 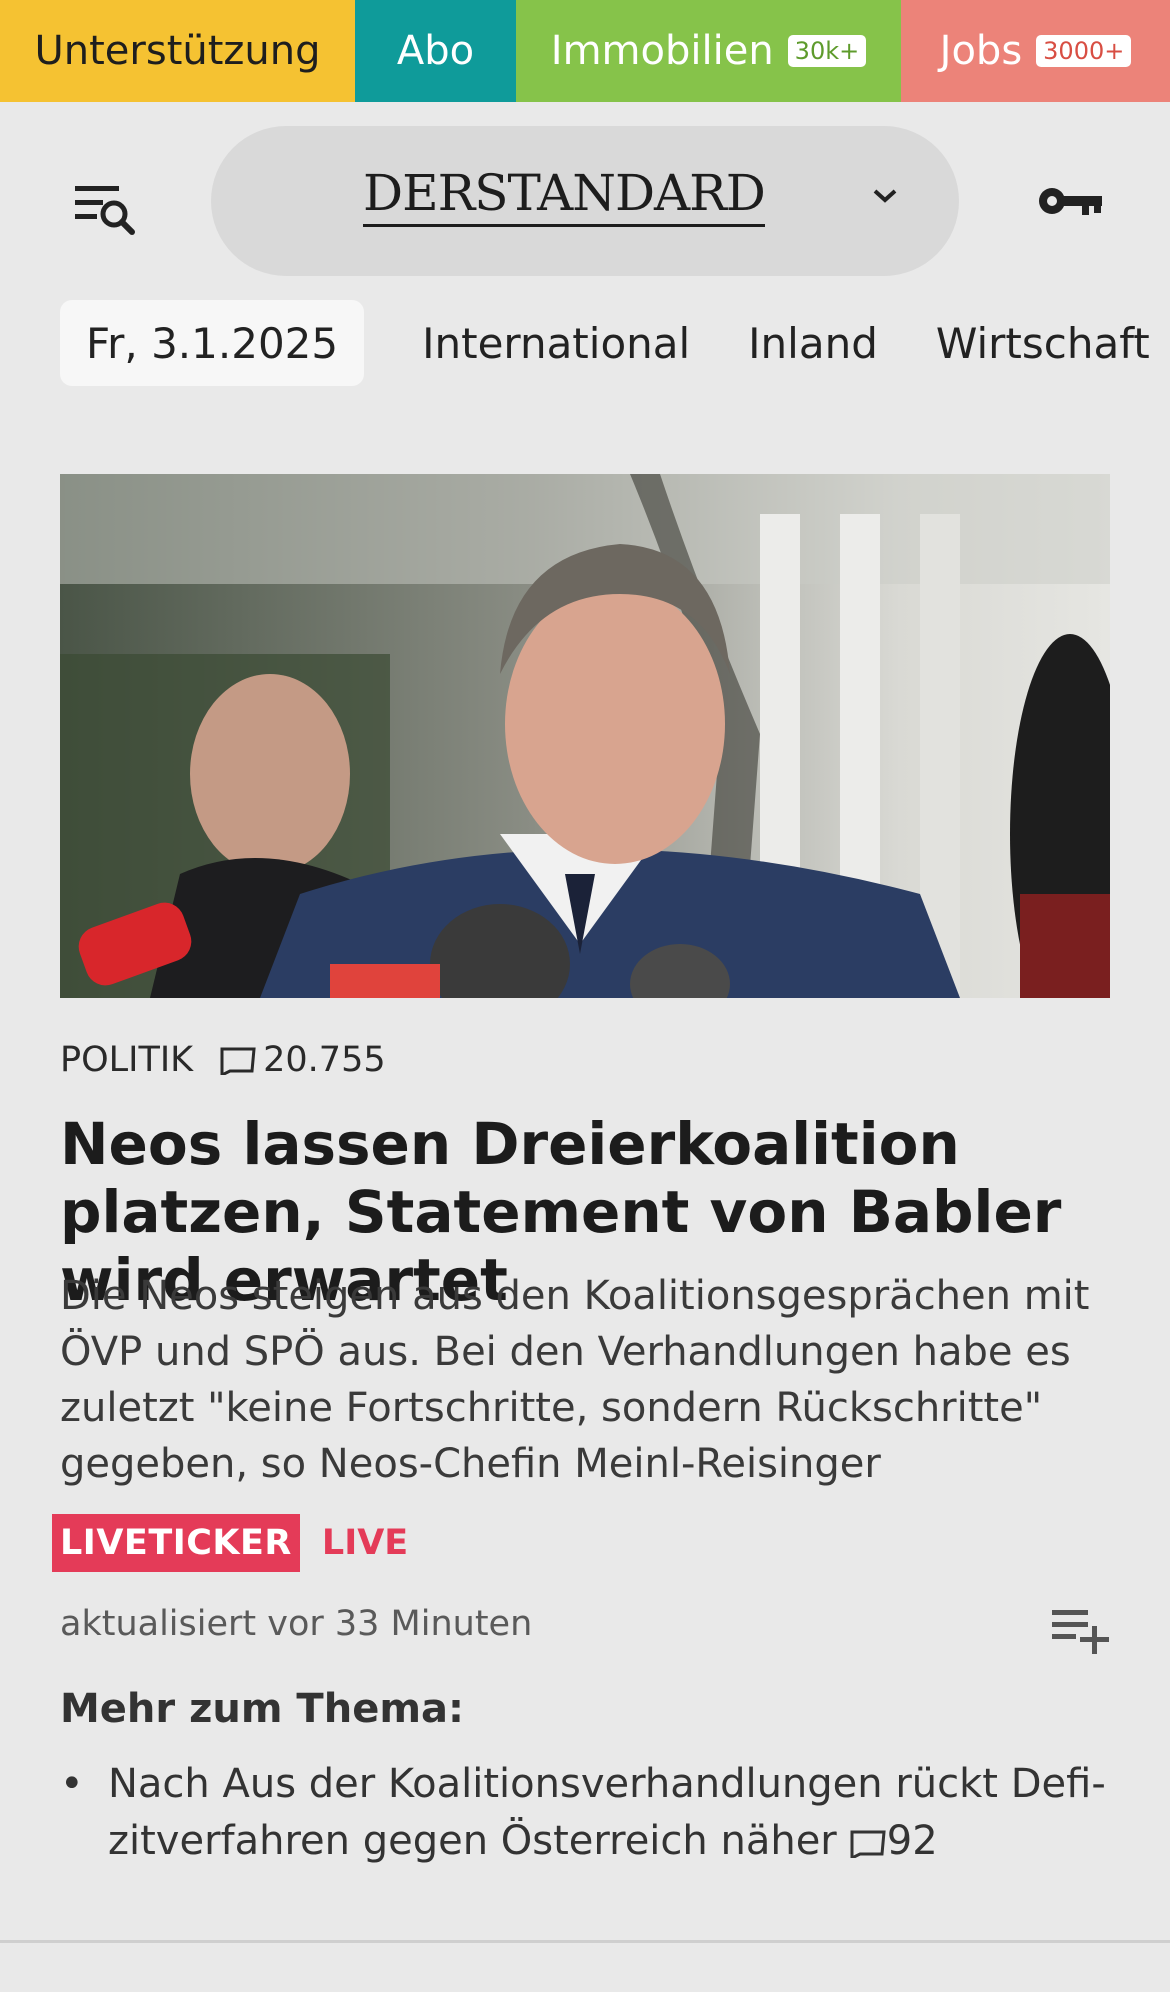 I want to click on abo-link: Abo, so click(x=435, y=51).